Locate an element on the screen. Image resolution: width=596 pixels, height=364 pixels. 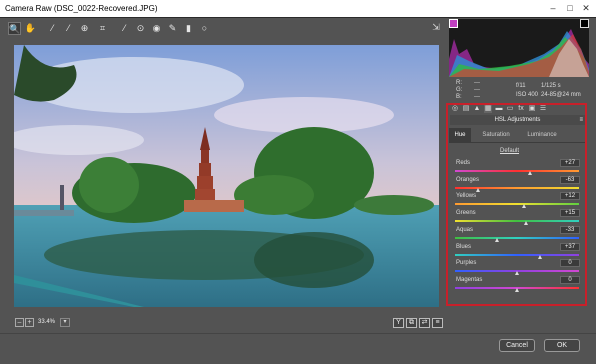
crop-tool-icon: ⌗ is located at coordinates (102, 28).